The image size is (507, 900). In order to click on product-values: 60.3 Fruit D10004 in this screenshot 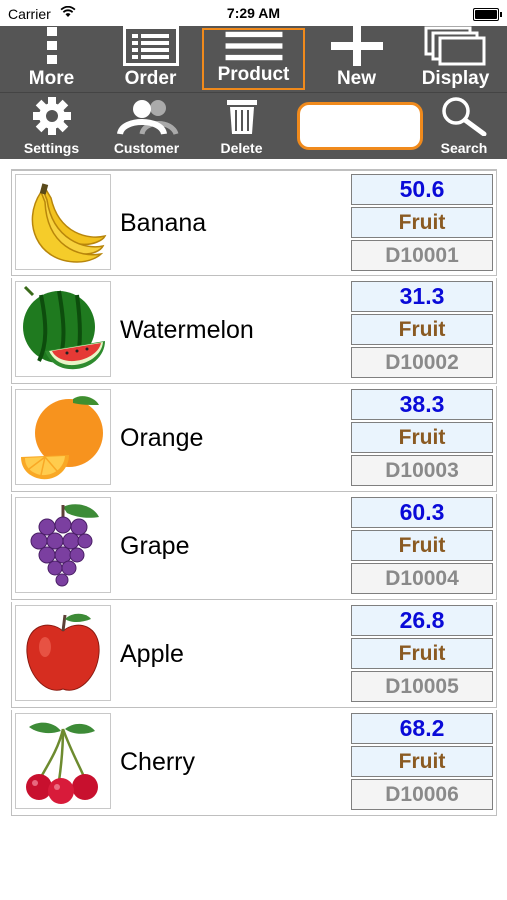, I will do `click(422, 546)`.